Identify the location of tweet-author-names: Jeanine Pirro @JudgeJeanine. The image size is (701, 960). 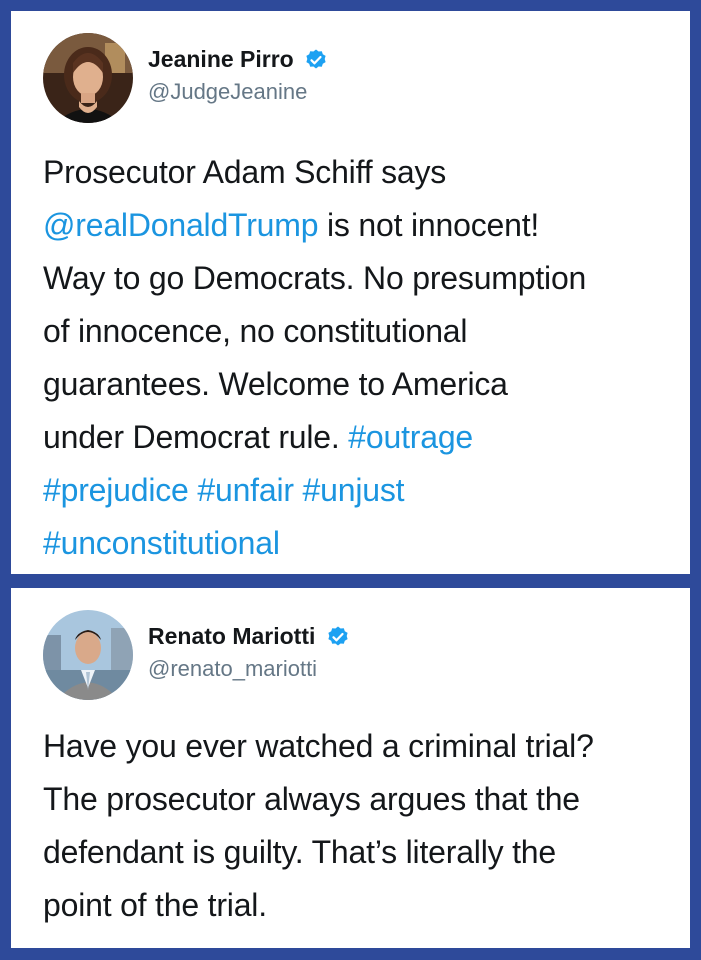
(238, 75).